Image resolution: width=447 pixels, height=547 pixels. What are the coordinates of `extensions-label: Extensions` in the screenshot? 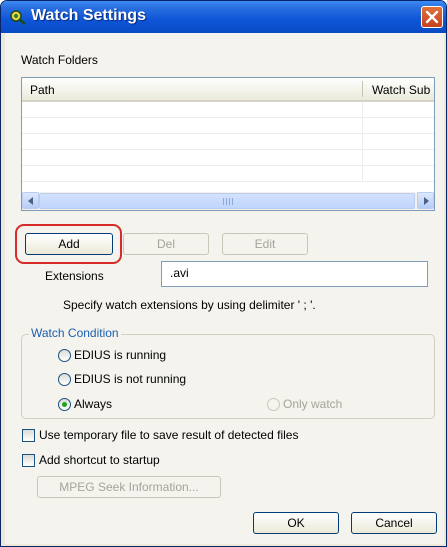 It's located at (74, 276).